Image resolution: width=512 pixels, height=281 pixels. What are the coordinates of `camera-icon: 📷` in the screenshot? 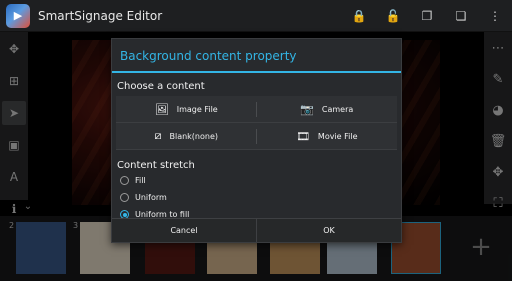 It's located at (307, 109).